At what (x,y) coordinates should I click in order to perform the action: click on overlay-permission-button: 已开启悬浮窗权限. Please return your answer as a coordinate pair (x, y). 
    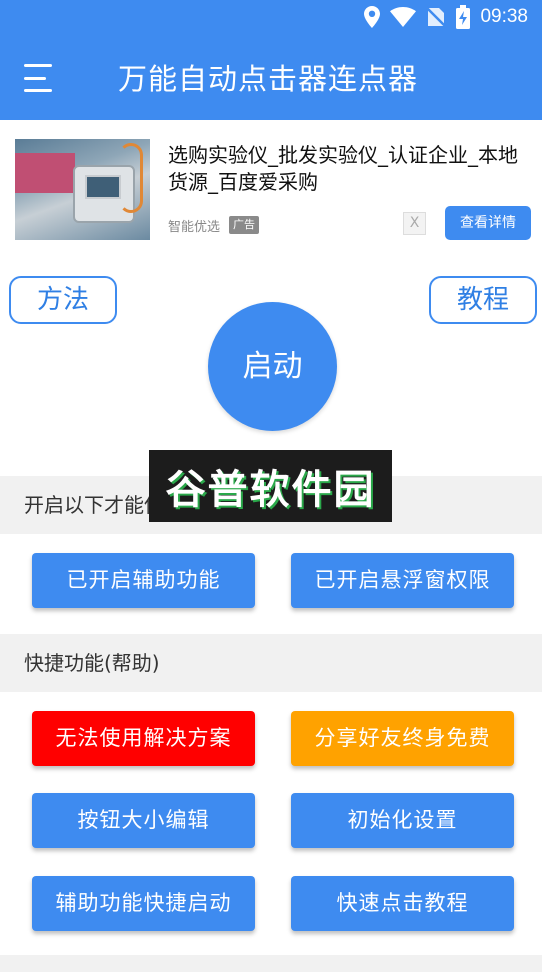
    Looking at the image, I should click on (402, 580).